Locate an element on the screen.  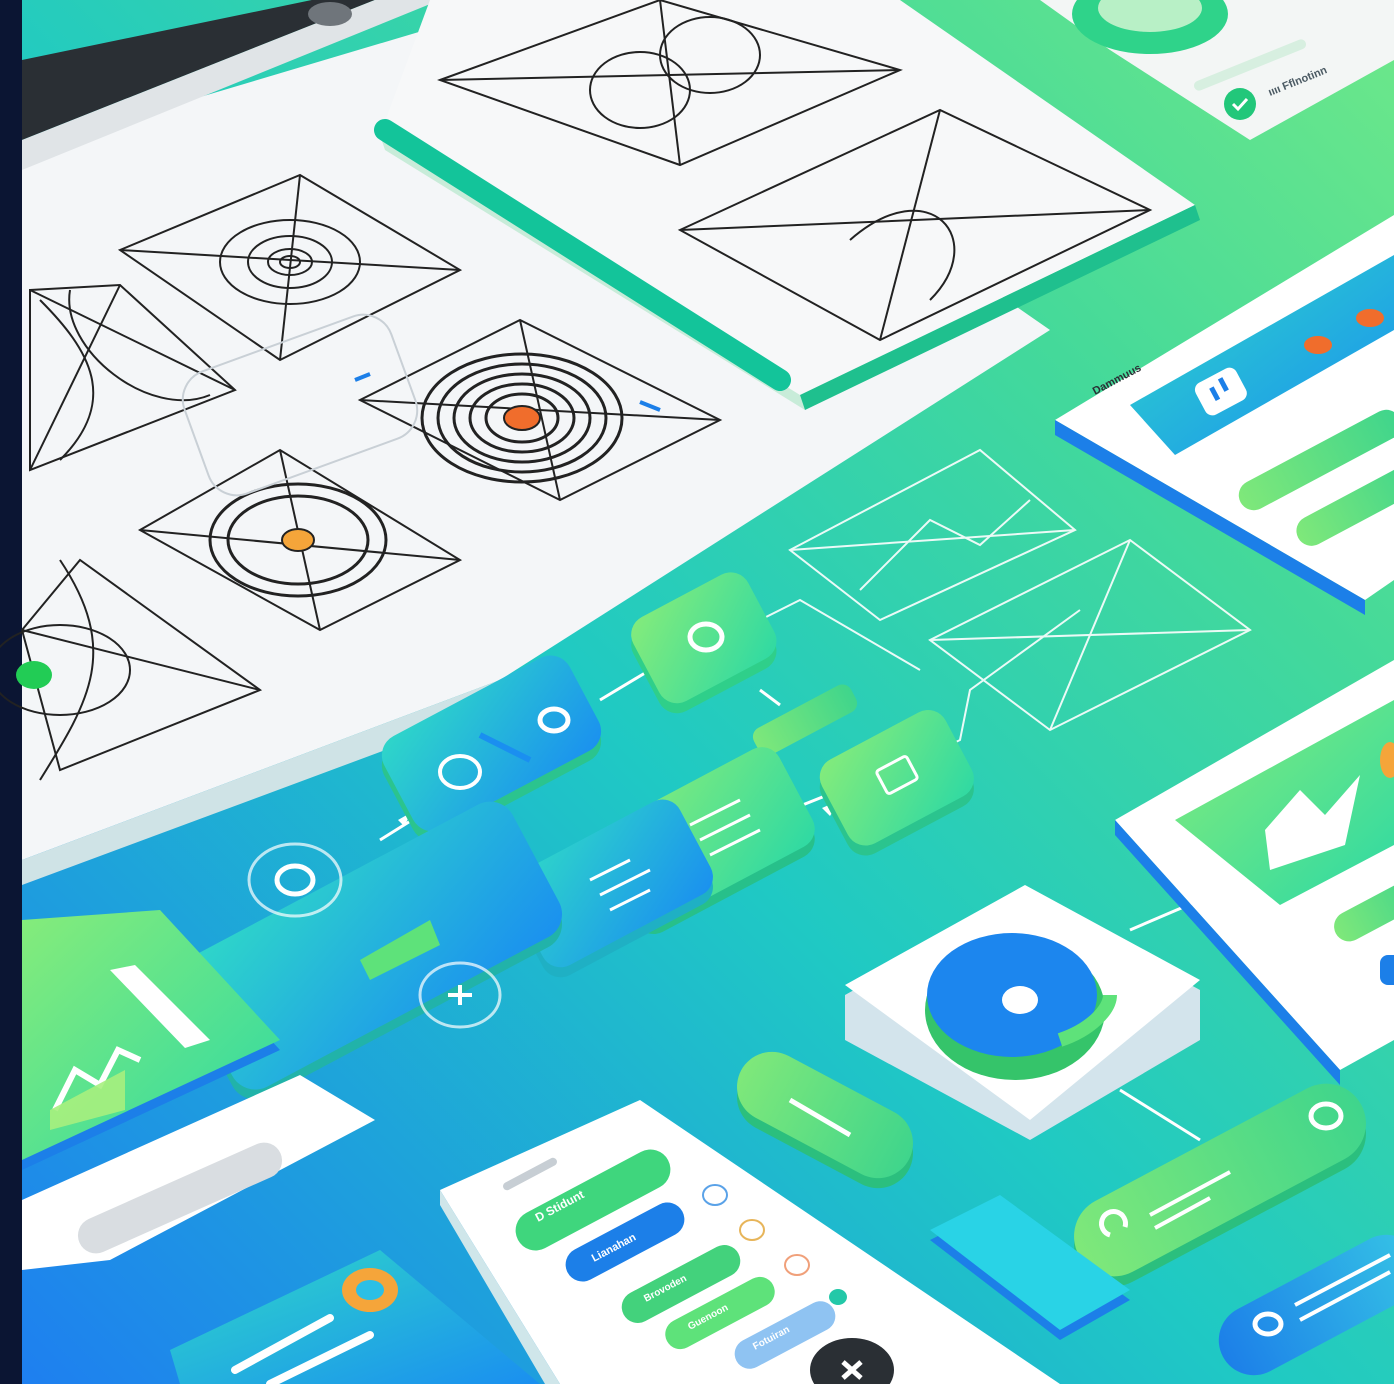
target-dot-yellow is located at coordinates (298, 540).